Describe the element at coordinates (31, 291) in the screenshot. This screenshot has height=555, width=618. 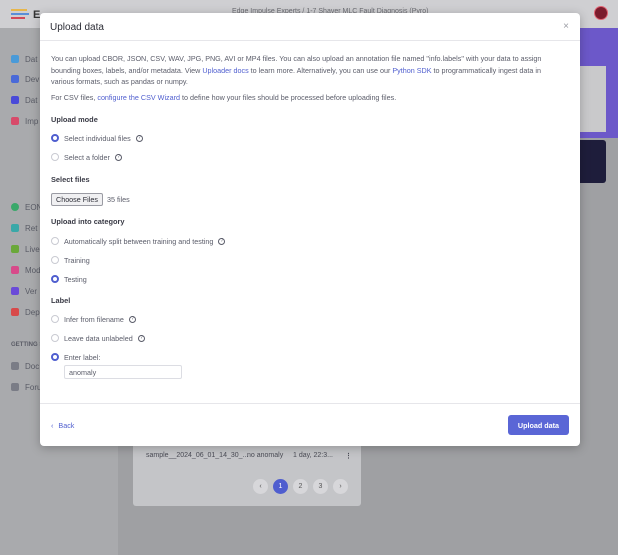
I see `sidebar-item-label: Ver` at that location.